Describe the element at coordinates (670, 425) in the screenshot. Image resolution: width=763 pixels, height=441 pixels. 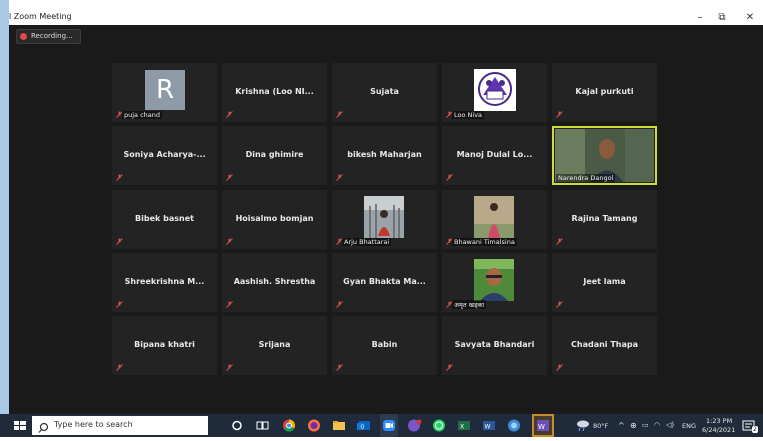
I see `volume-icon: ◁)` at that location.